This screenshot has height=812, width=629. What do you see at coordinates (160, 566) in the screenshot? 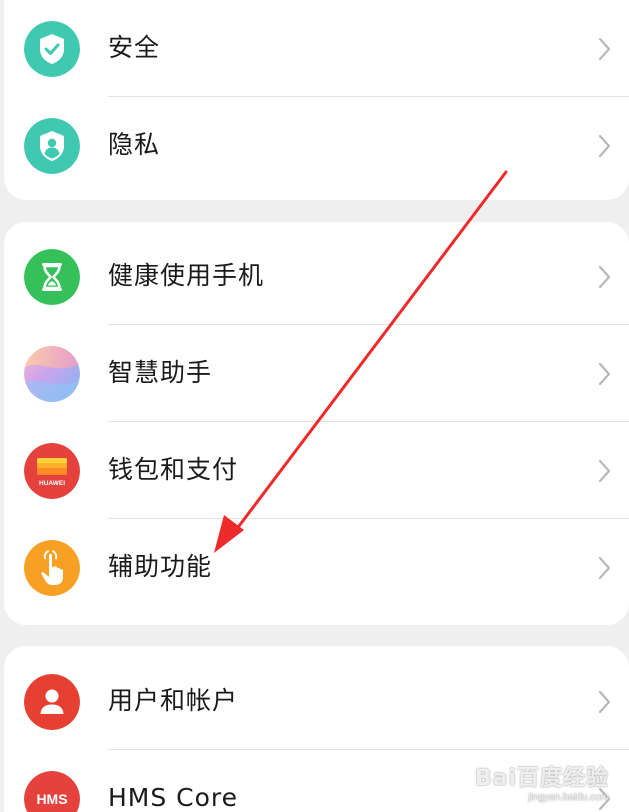
I see `settings-item-label: 辅助功能` at bounding box center [160, 566].